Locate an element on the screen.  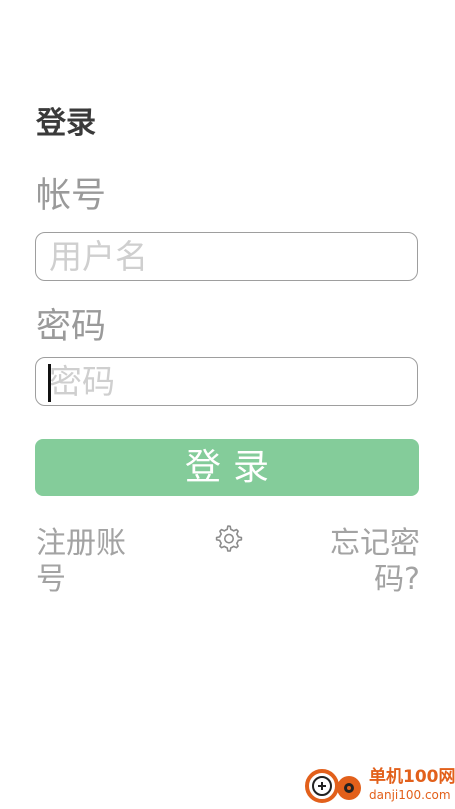
watermark: 单机100网 danji100.com is located at coordinates (379, 786).